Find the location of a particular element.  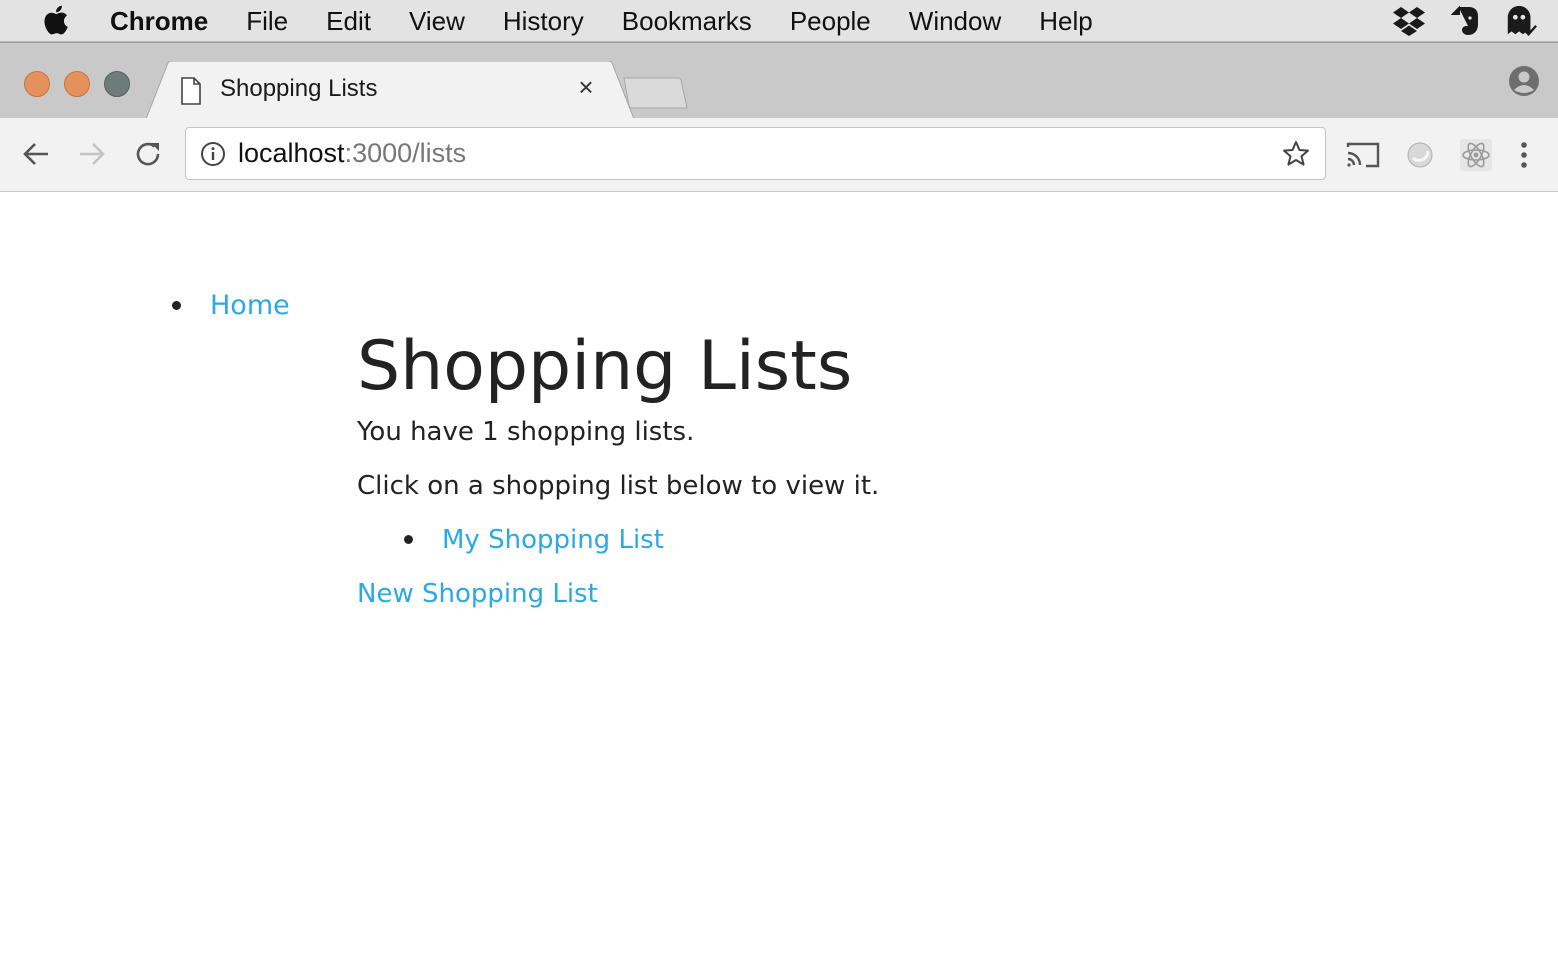

forward-button is located at coordinates (92, 154).